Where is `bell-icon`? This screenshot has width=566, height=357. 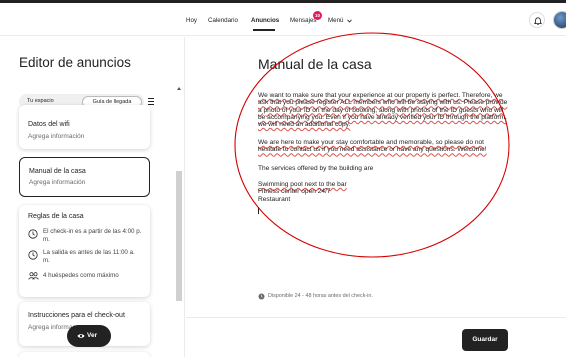
bell-icon is located at coordinates (538, 20).